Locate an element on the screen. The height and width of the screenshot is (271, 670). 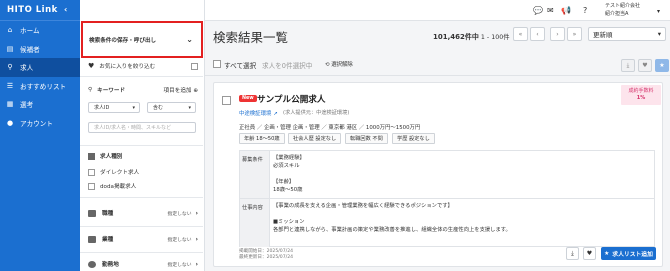
requirements-text: 【業務経験】 必須スキル 【年齢】 18歳〜50歳 is located at coordinates (289, 174).